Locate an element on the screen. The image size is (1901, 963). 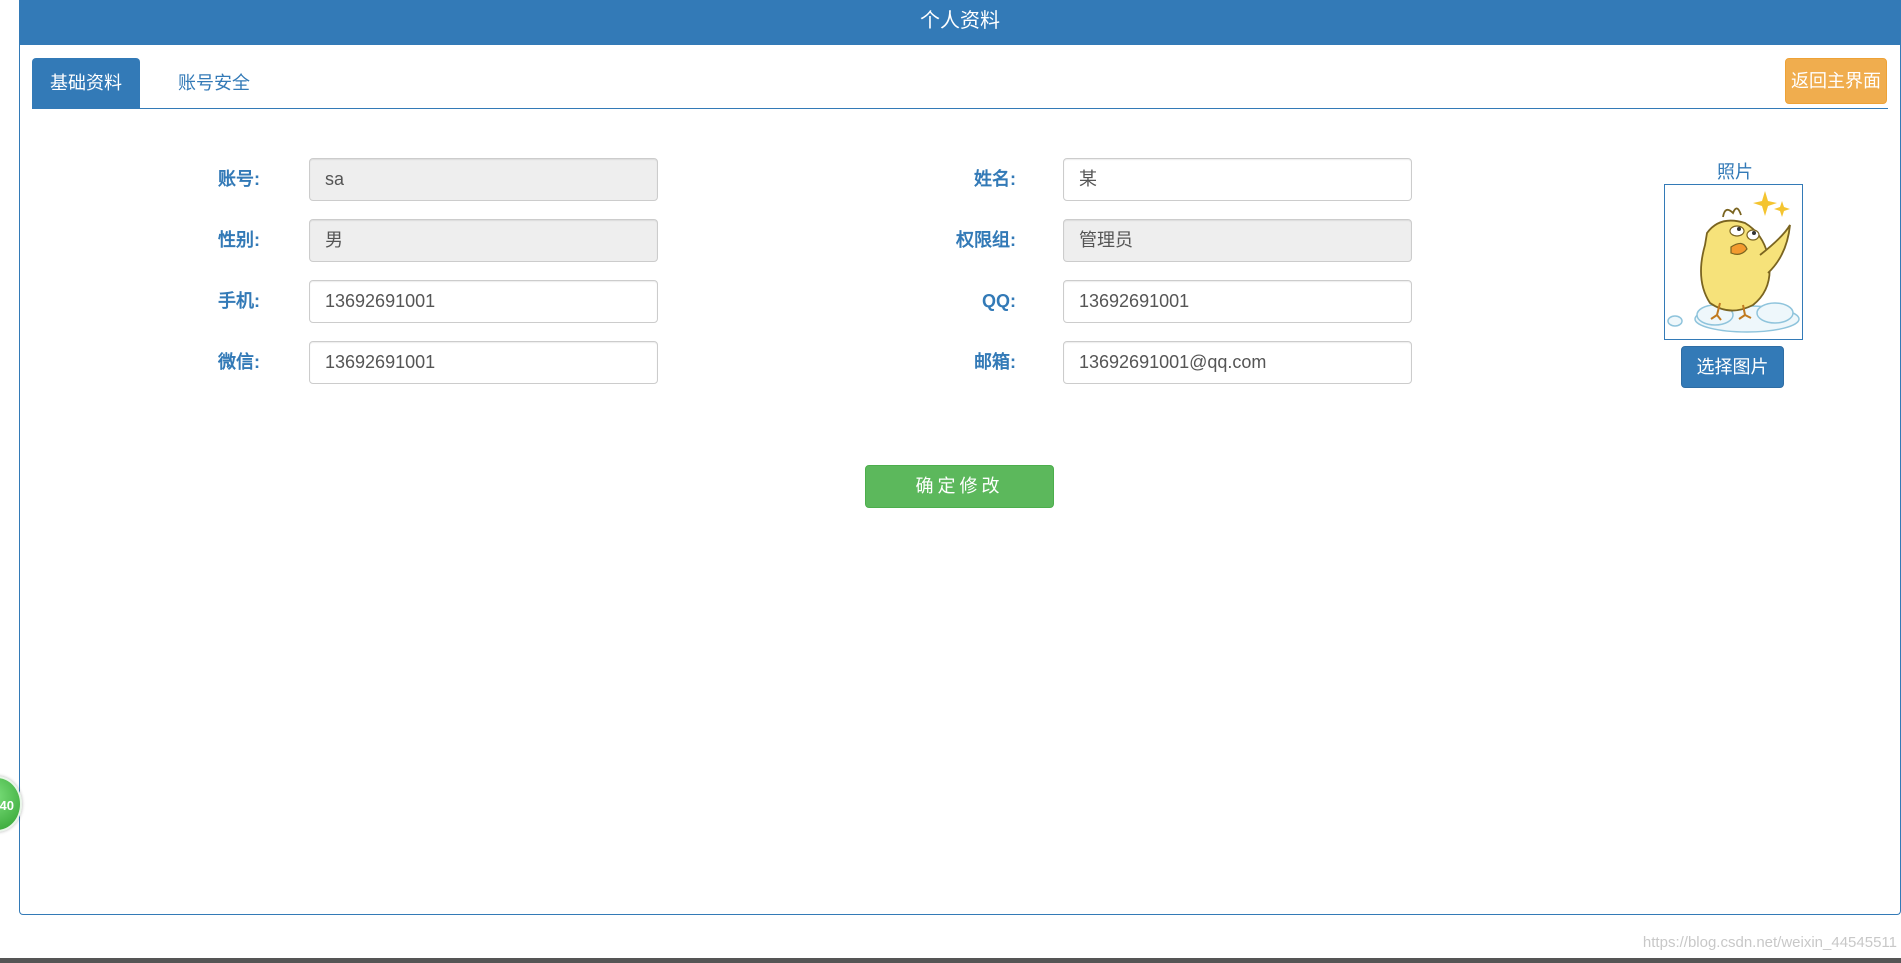
confirm-changes-button: 确定修改 is located at coordinates (959, 486).